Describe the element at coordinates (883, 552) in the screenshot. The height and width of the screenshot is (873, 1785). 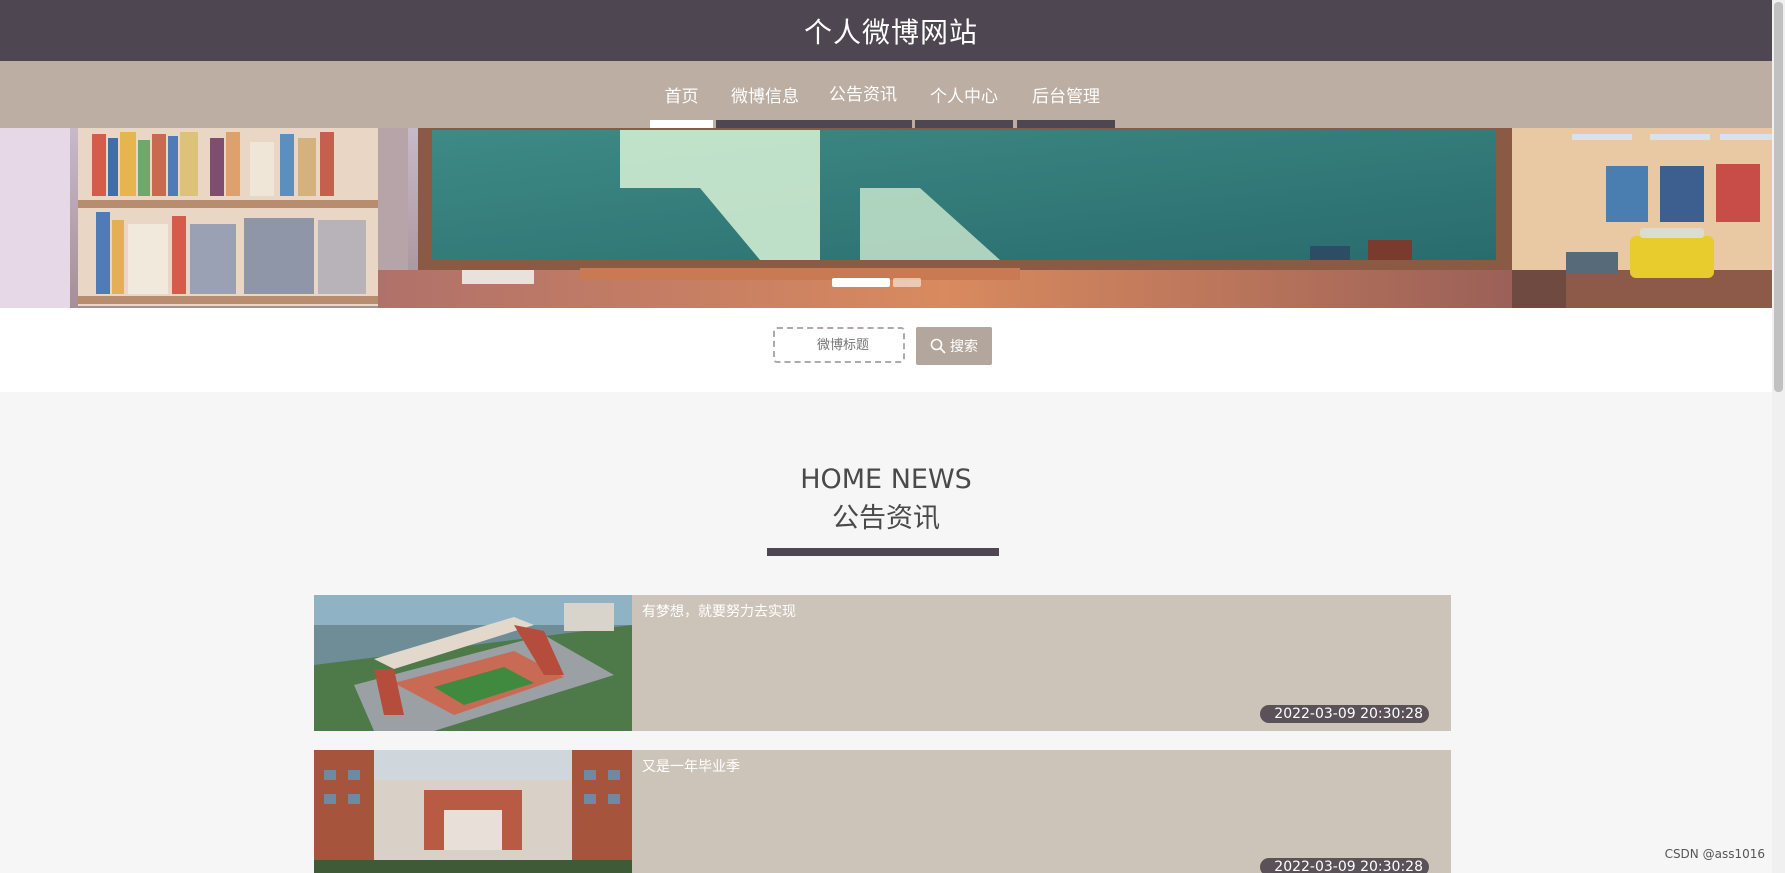
I see `news-heading-underline` at that location.